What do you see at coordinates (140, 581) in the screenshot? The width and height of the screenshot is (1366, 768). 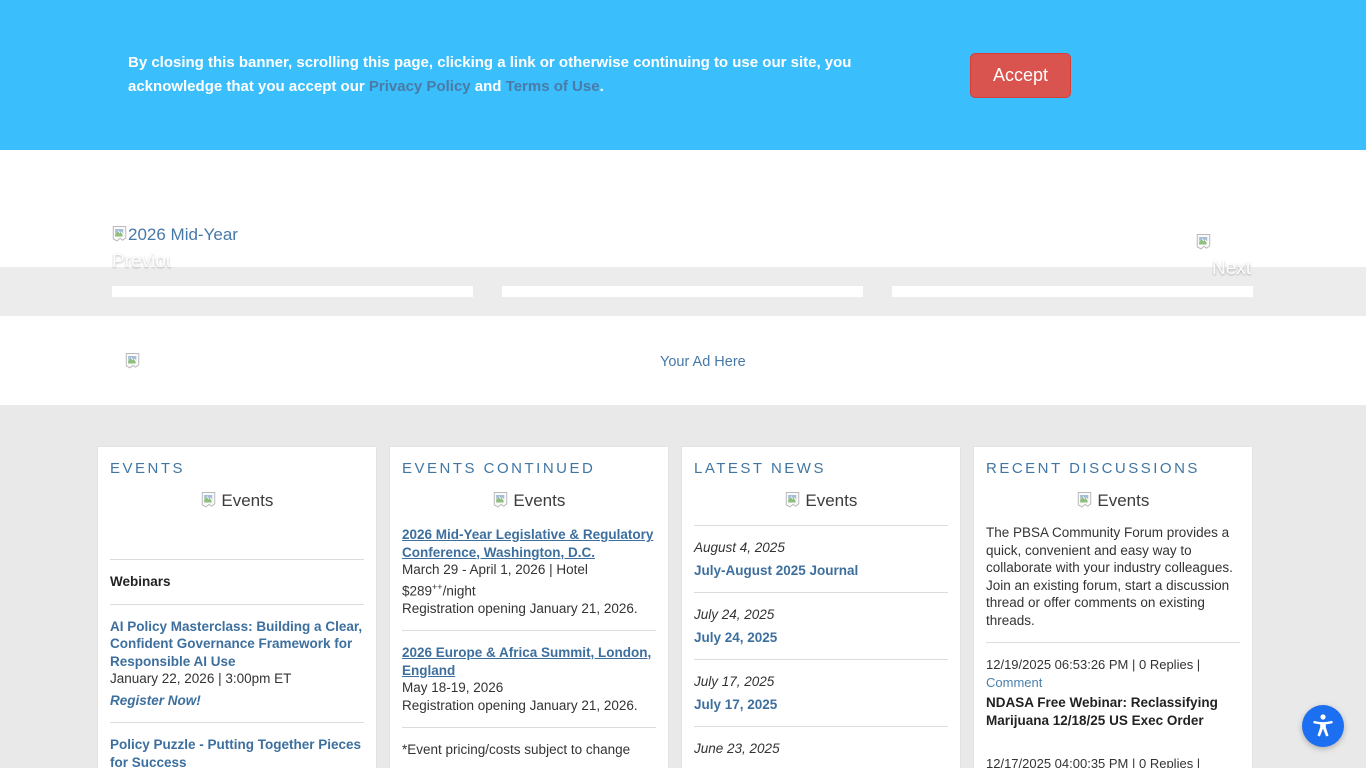 I see `webinars-subheading: Webinars` at bounding box center [140, 581].